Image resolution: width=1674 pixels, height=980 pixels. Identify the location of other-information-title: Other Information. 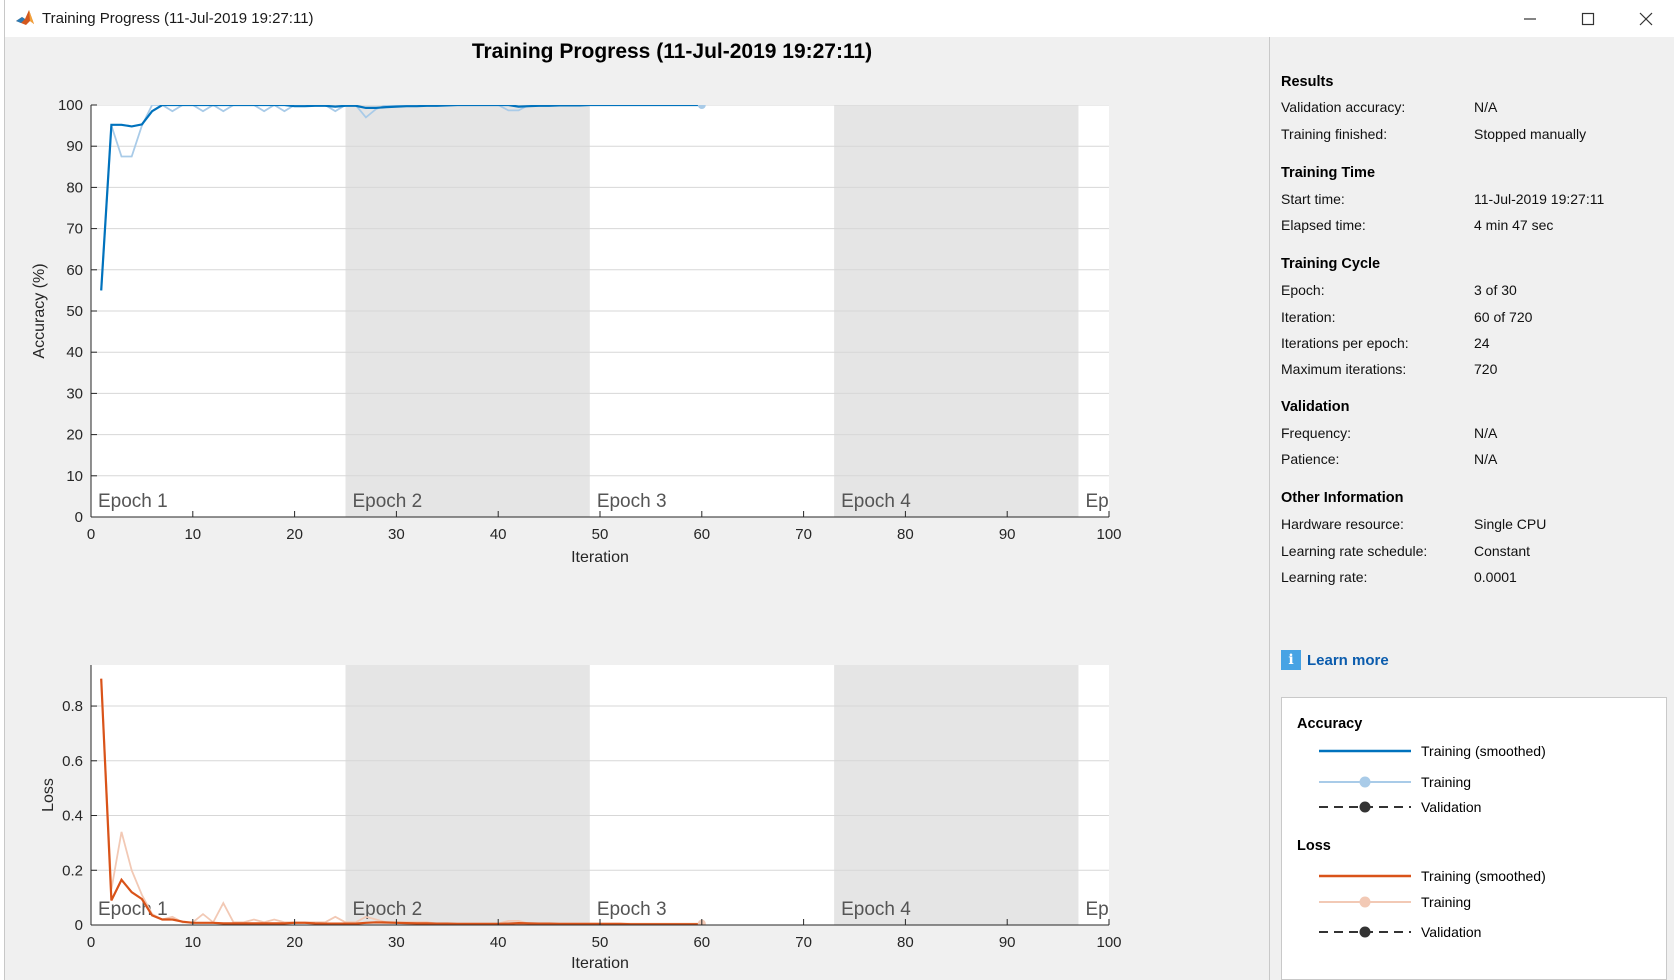
(1342, 498).